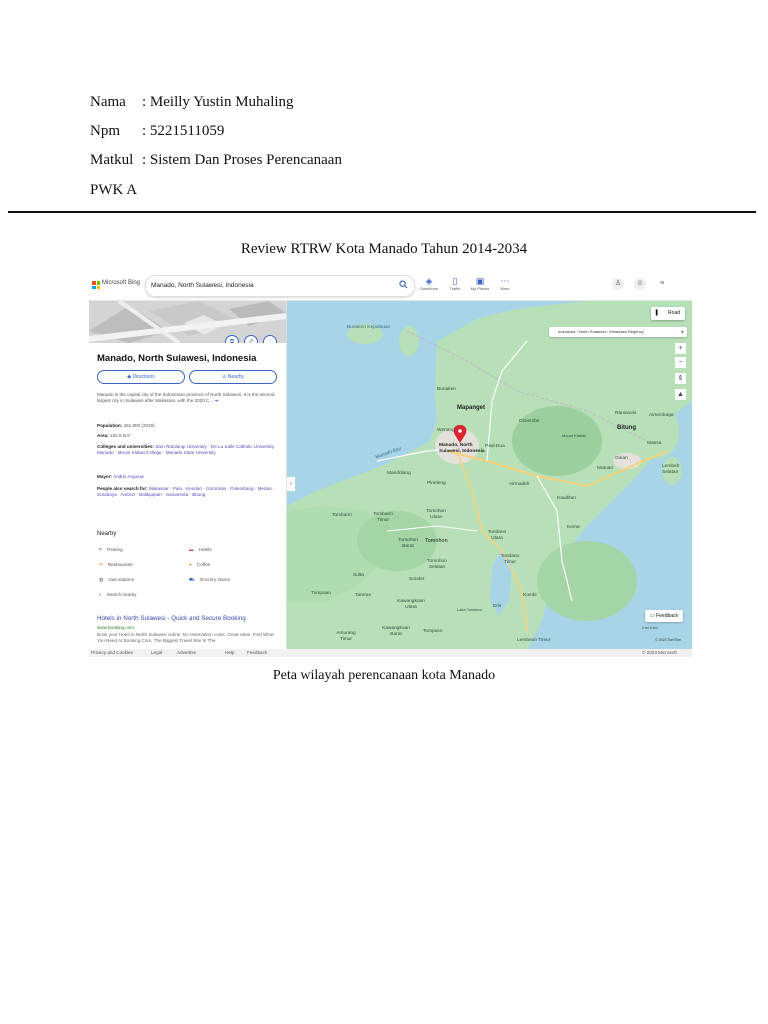 This screenshot has height=1024, width=768. Describe the element at coordinates (116, 580) in the screenshot. I see `nearby-gas: ▥ Gas stations` at that location.